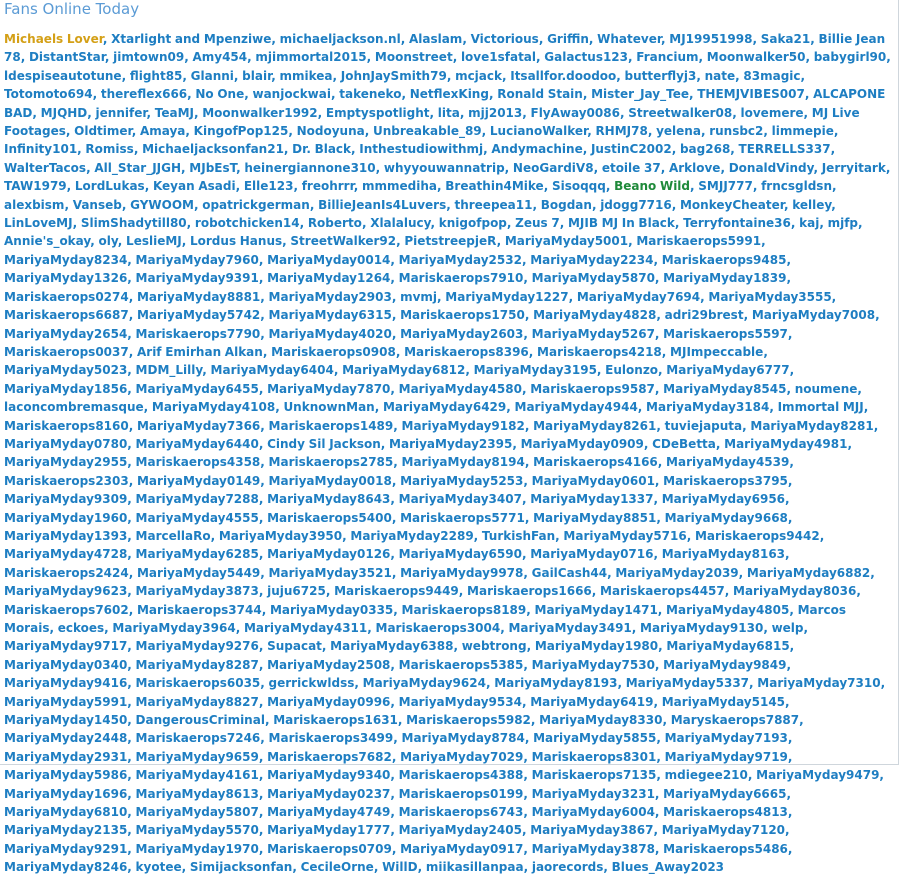  What do you see at coordinates (662, 591) in the screenshot?
I see `user-link: Mariskaerops4457` at bounding box center [662, 591].